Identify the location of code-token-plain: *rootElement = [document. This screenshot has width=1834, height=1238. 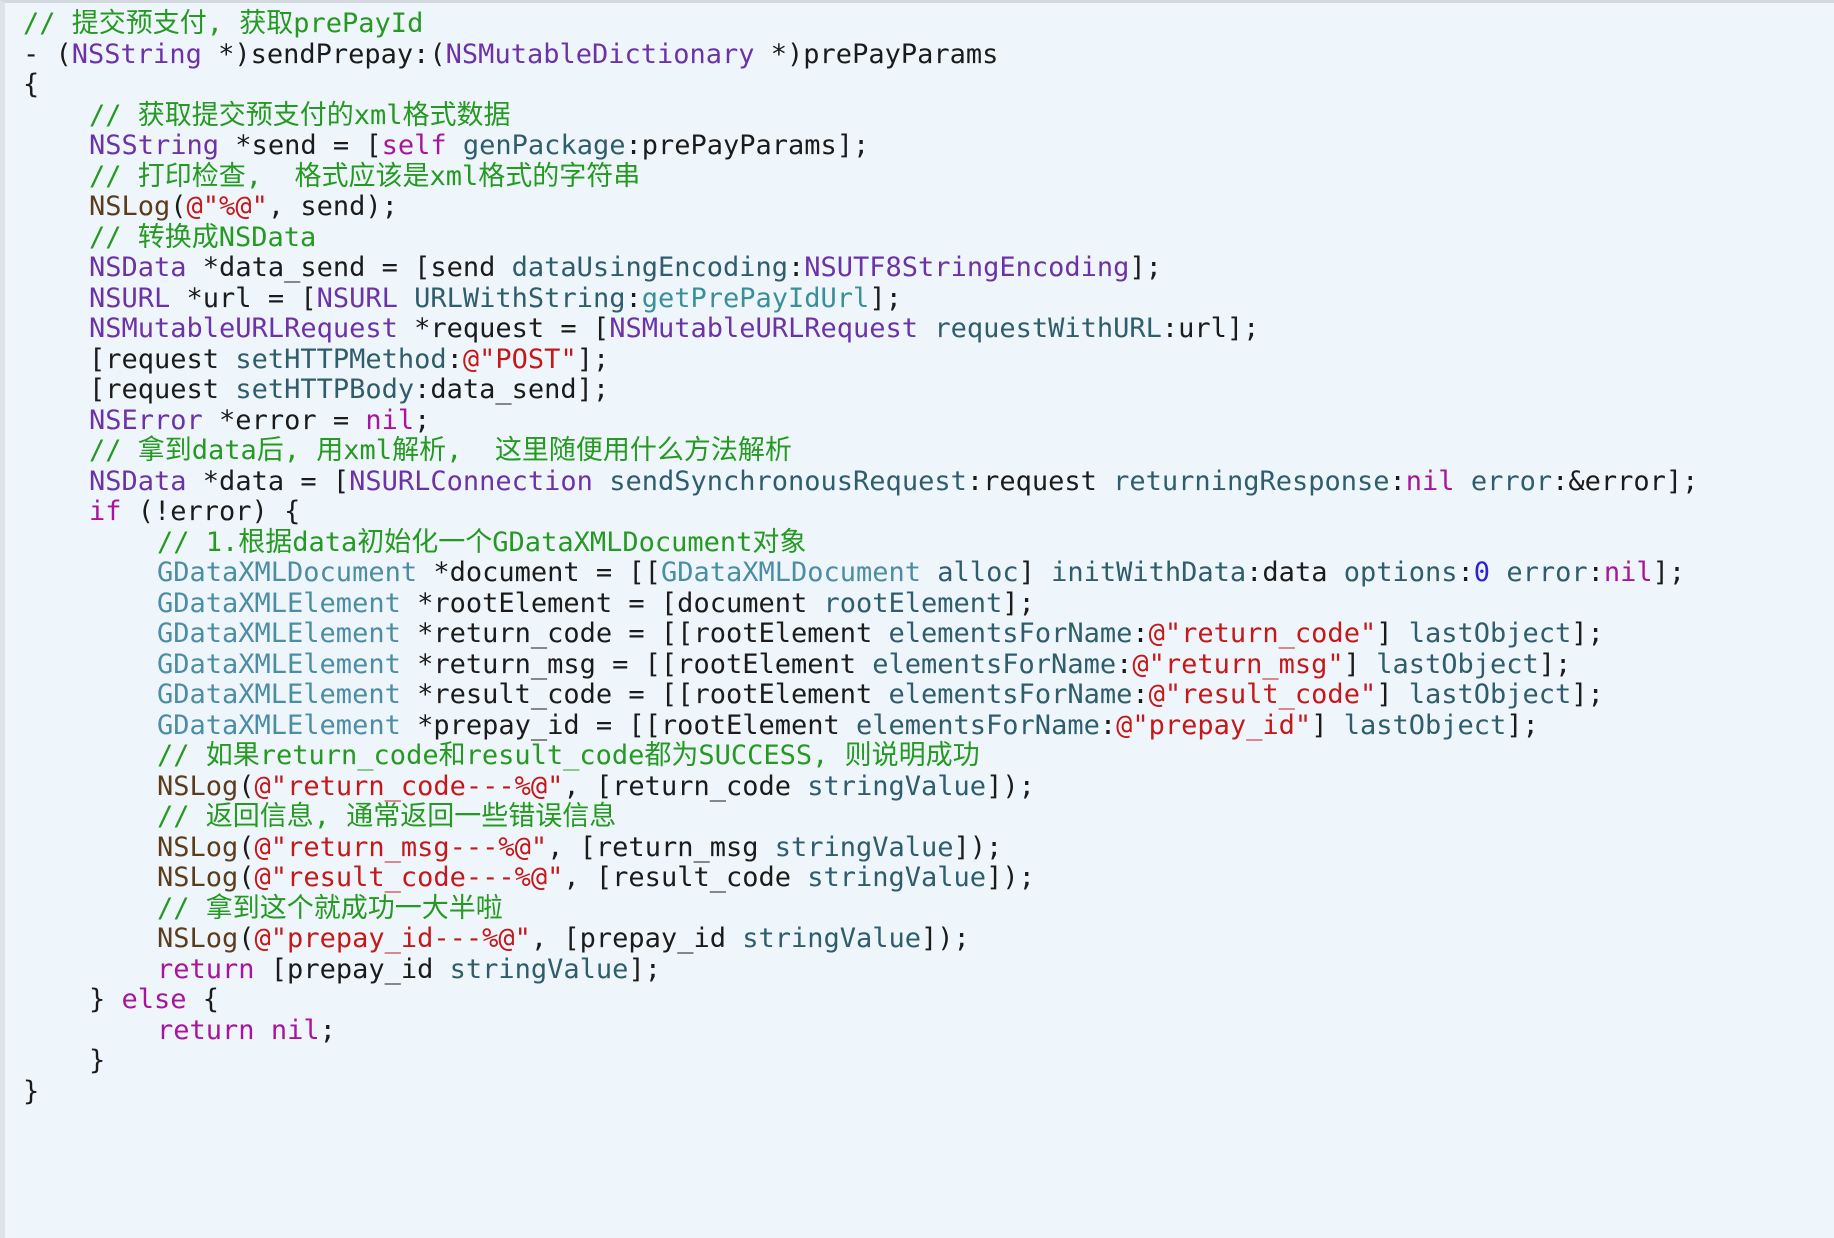
(612, 603).